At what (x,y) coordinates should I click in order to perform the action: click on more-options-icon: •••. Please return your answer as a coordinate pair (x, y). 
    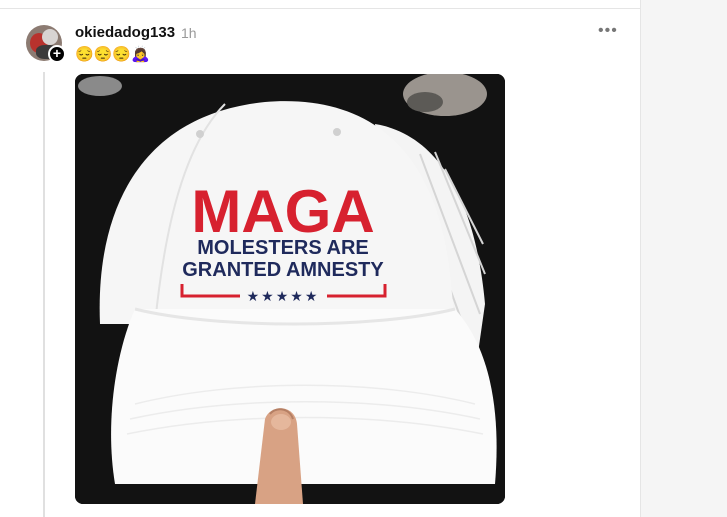
    Looking at the image, I should click on (608, 31).